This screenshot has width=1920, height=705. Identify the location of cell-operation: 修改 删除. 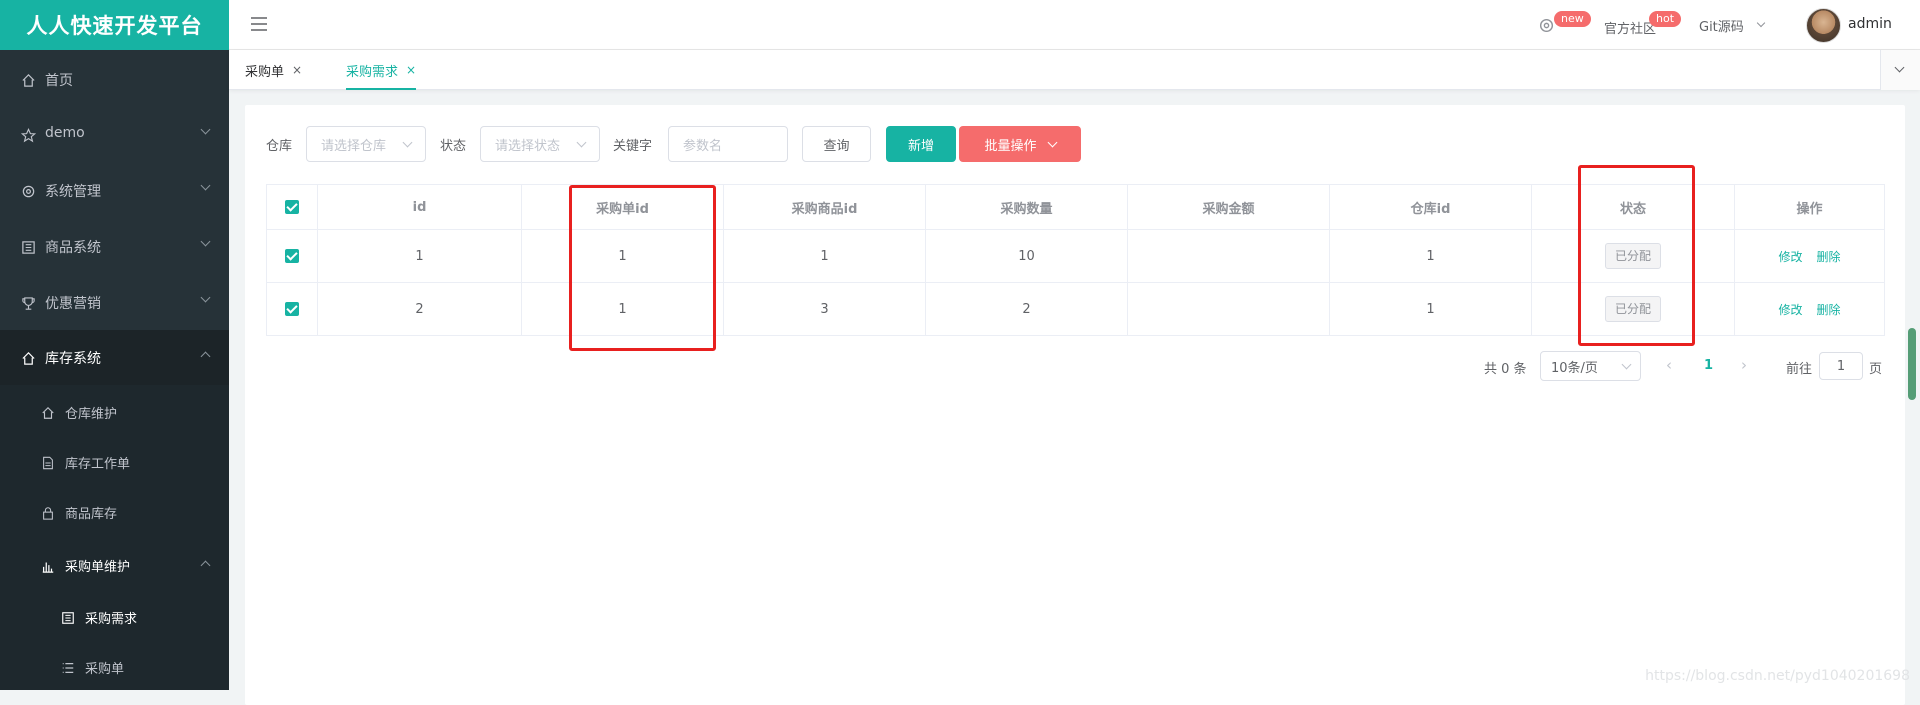
(1809, 309).